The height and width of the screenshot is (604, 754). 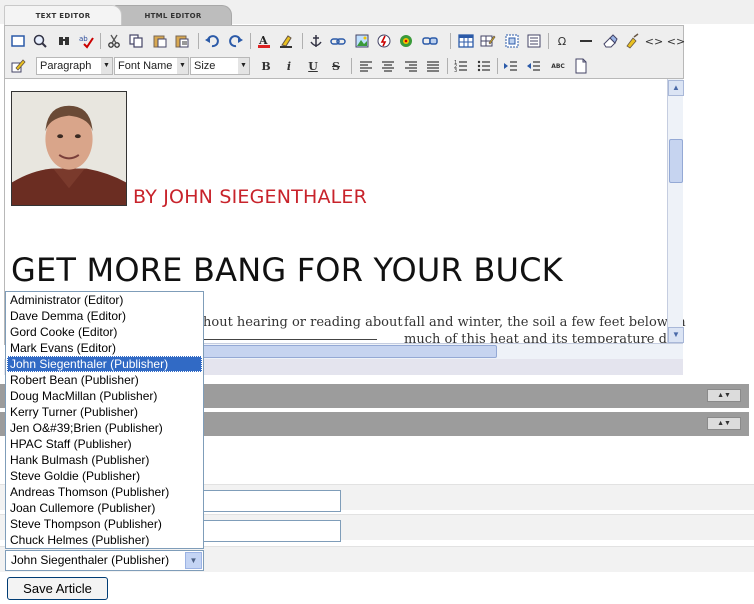 I want to click on source-icon: <>, so click(x=676, y=41).